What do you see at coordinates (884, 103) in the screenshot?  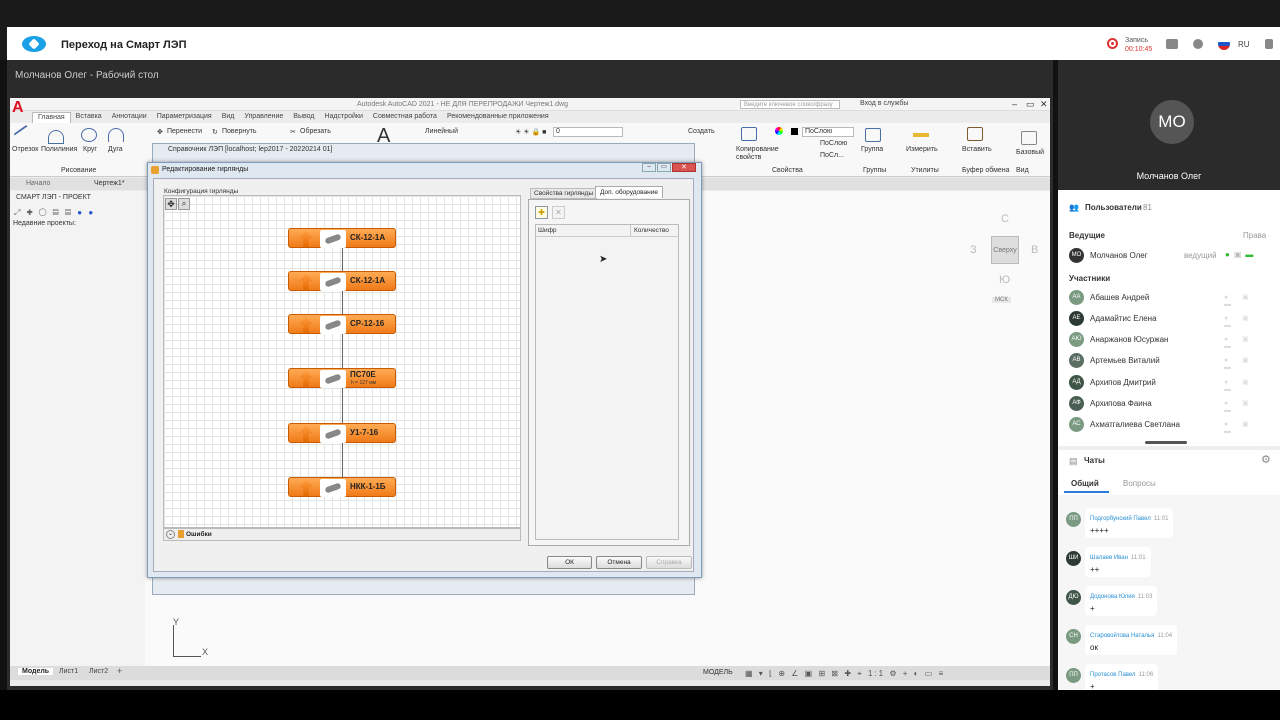 I see `autocad-login: Вход в службы` at bounding box center [884, 103].